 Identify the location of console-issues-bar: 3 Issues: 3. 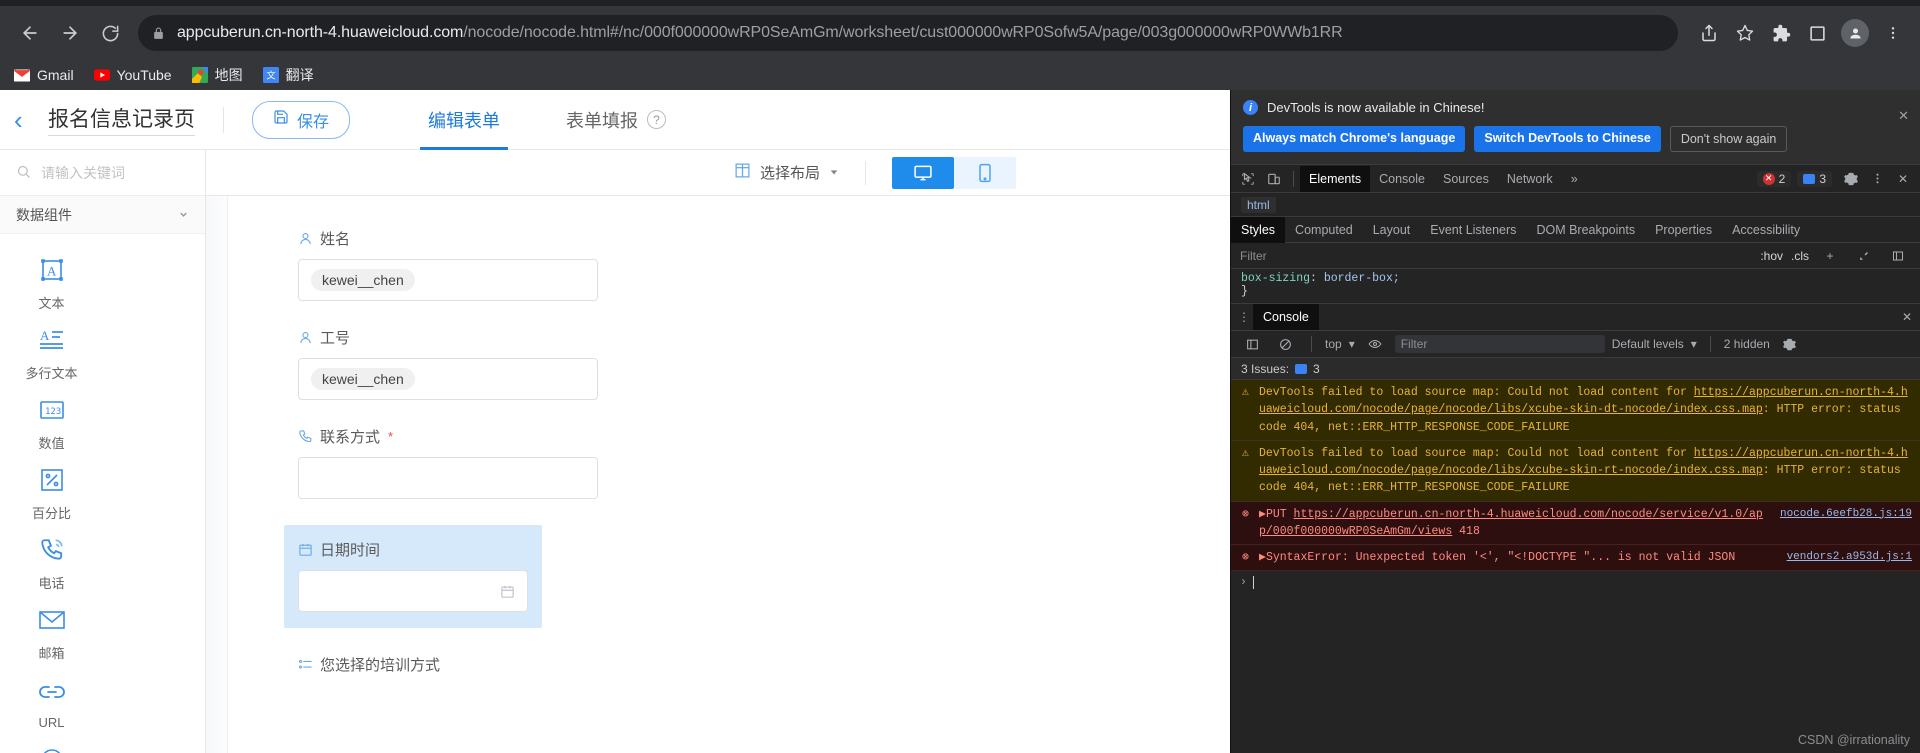
(1575, 369).